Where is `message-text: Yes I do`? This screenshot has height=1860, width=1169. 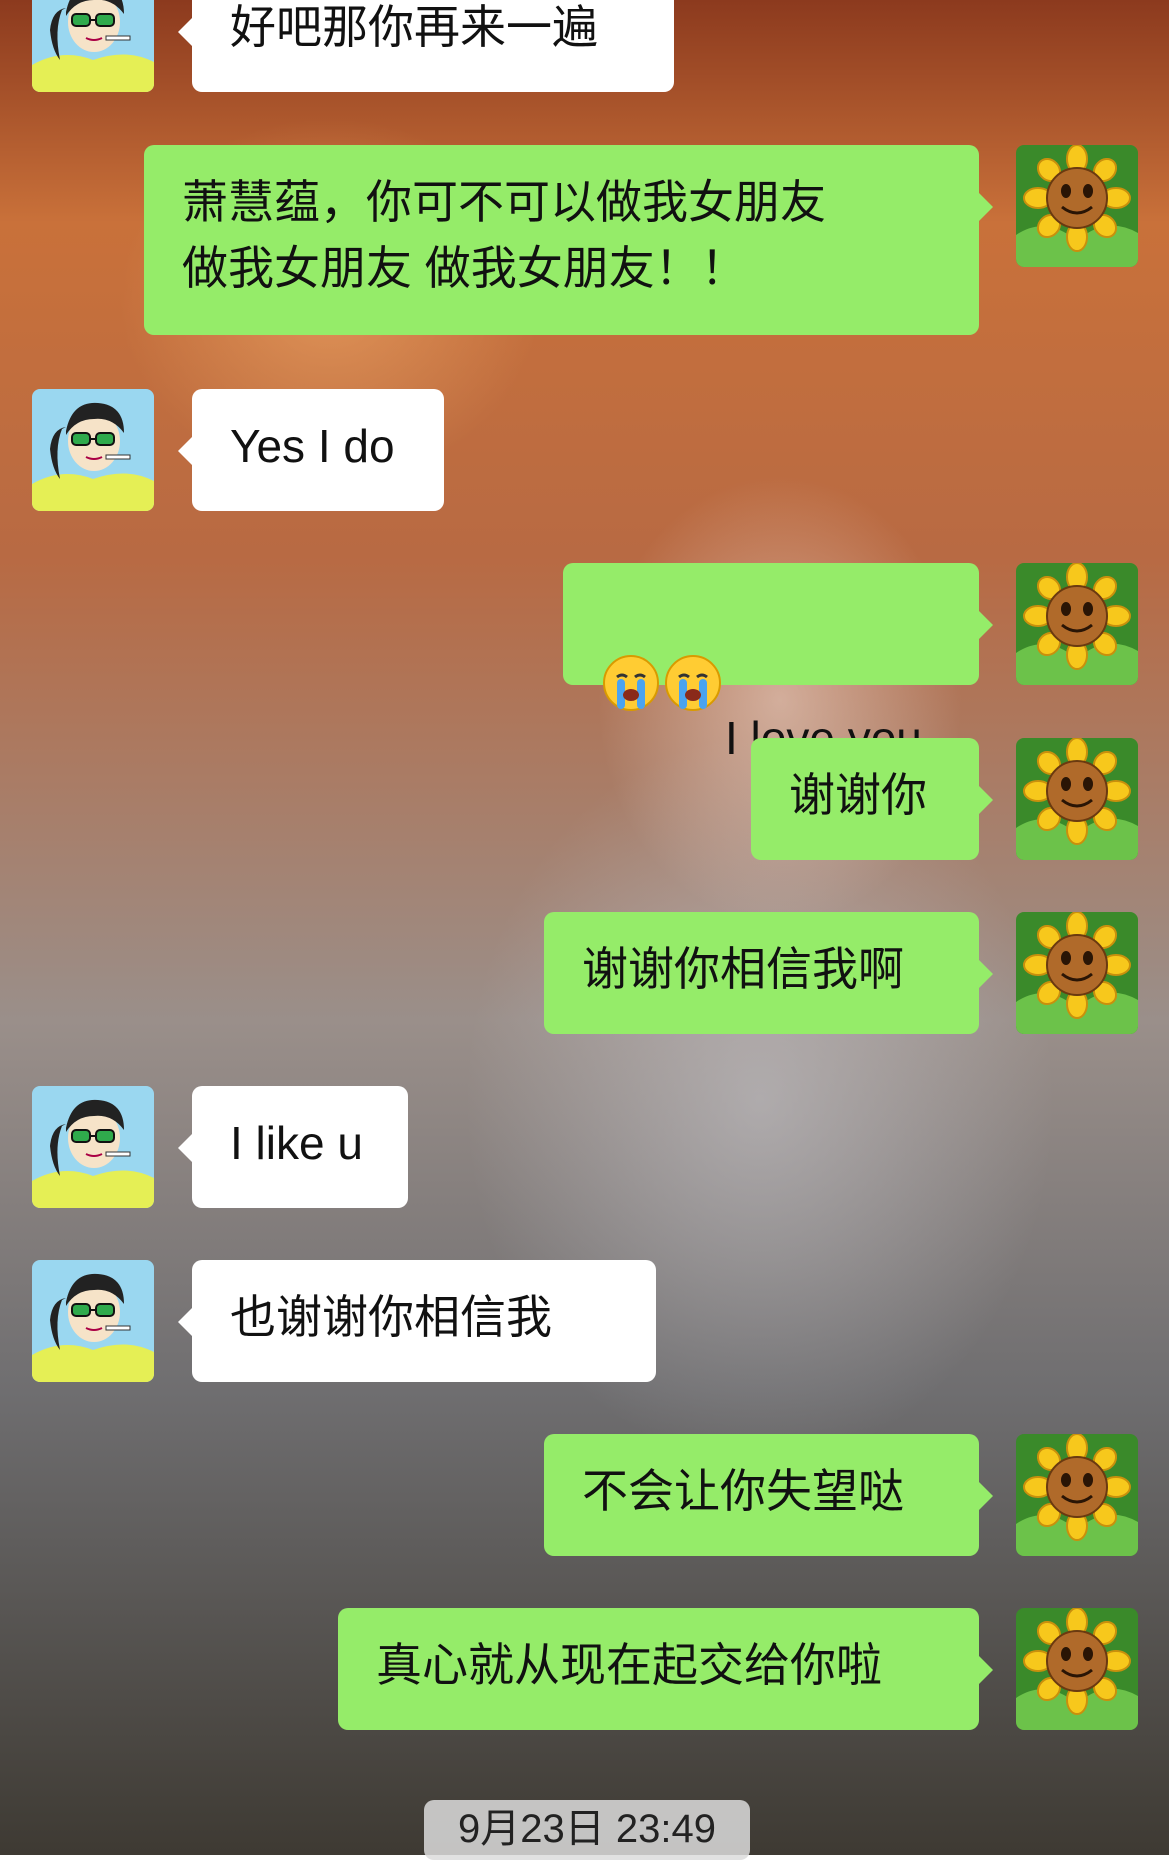
message-text: Yes I do is located at coordinates (312, 446).